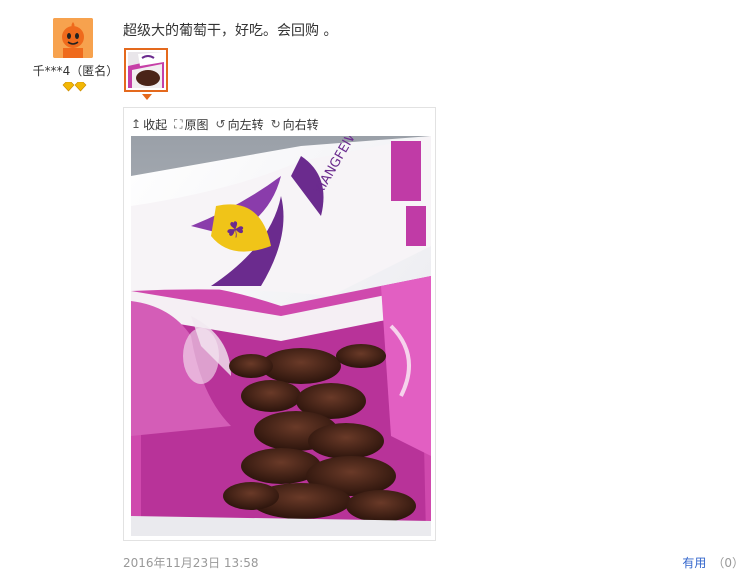  I want to click on collapse-button: ↥ 收起, so click(149, 124).